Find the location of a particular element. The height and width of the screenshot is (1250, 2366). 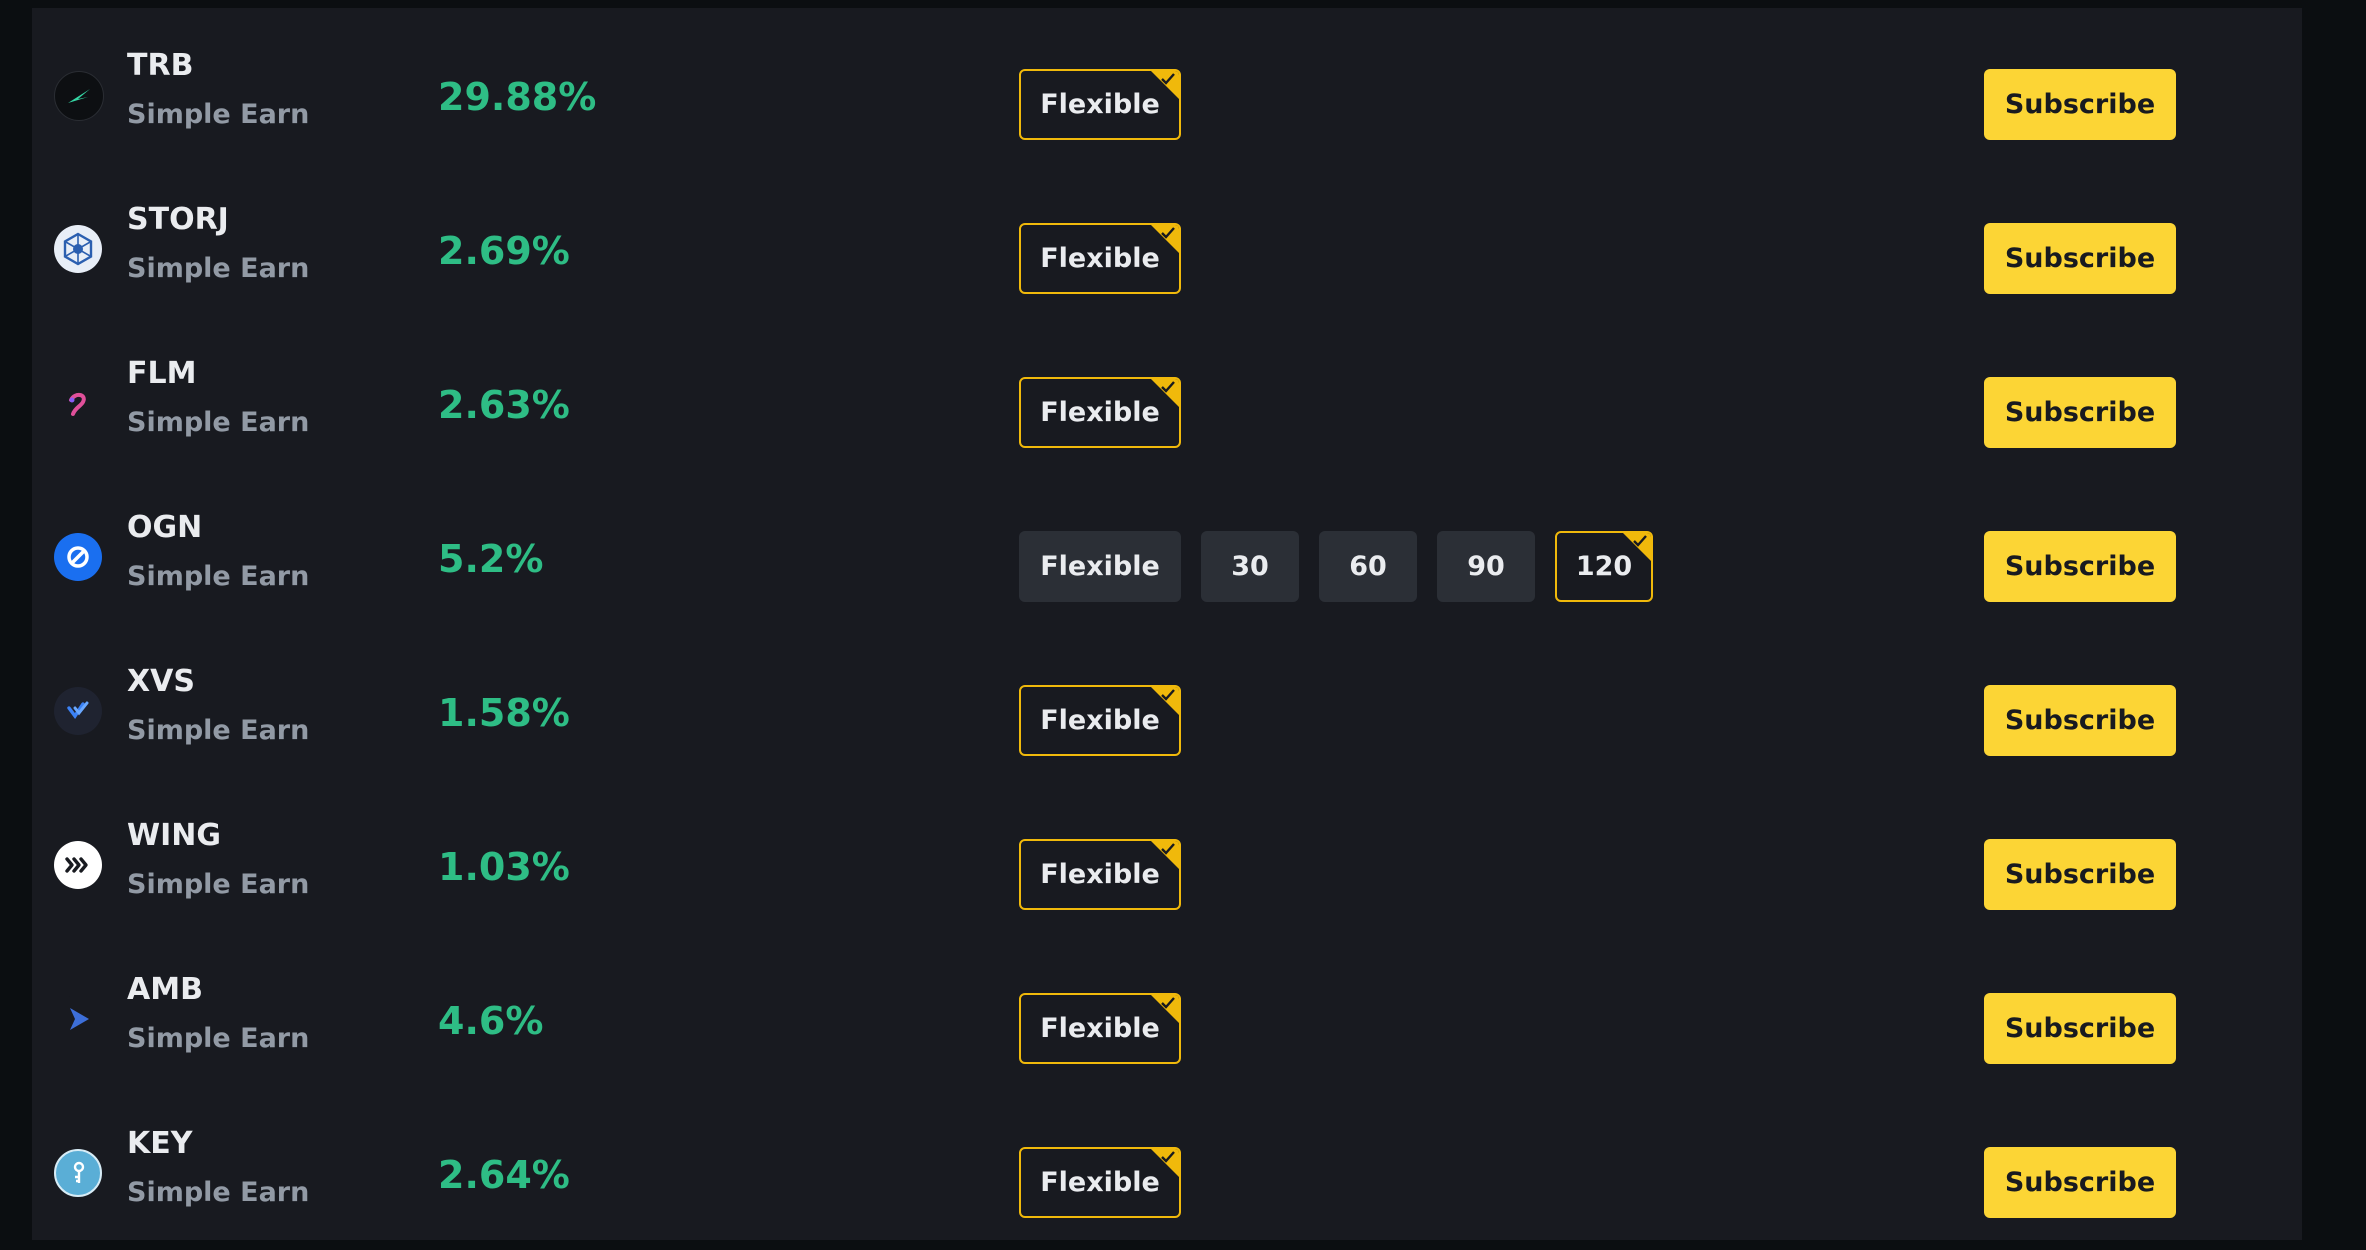

apr-value: 2.63% is located at coordinates (504, 405).